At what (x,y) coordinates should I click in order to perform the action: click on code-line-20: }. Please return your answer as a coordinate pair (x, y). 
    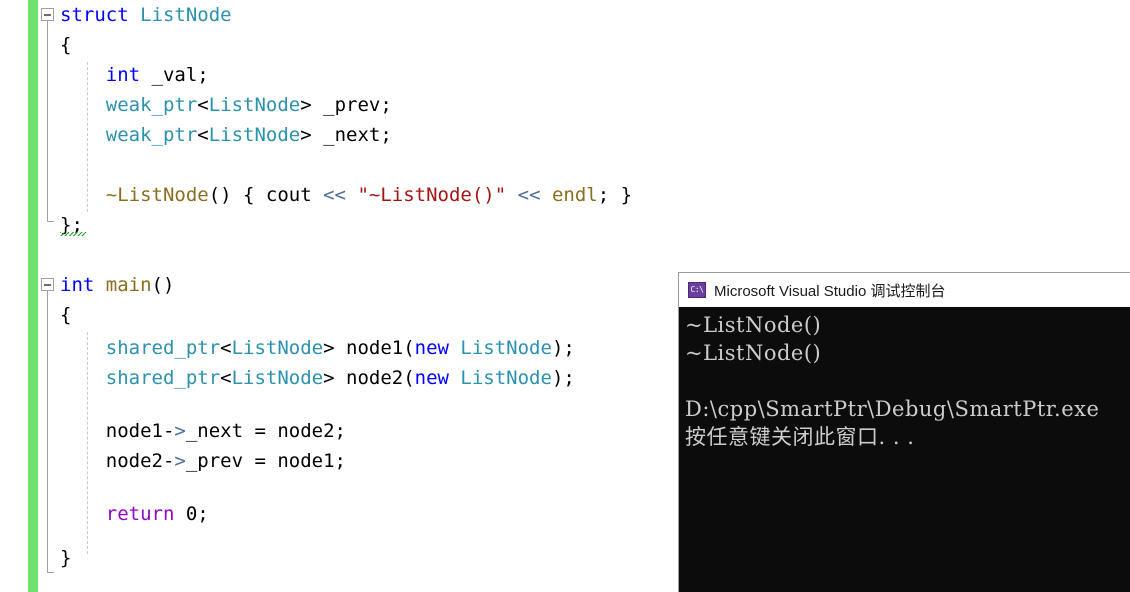
    Looking at the image, I should click on (65, 558).